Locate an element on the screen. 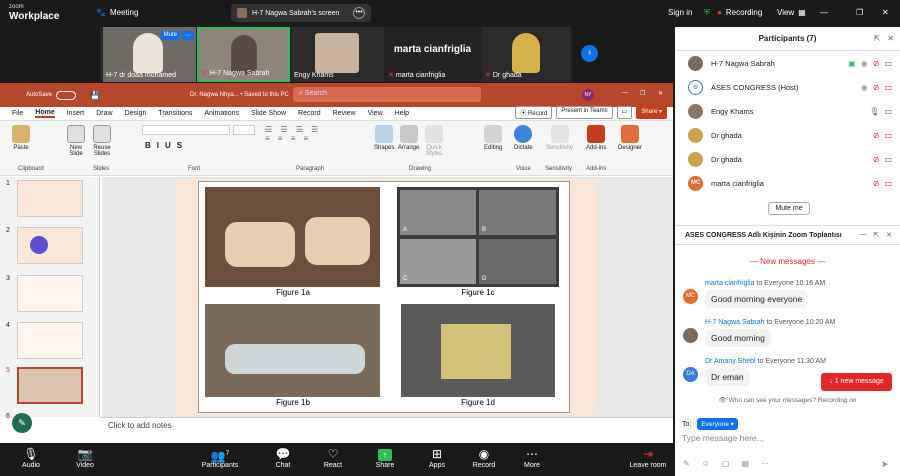  mute-me-button: Mute me is located at coordinates (789, 208).